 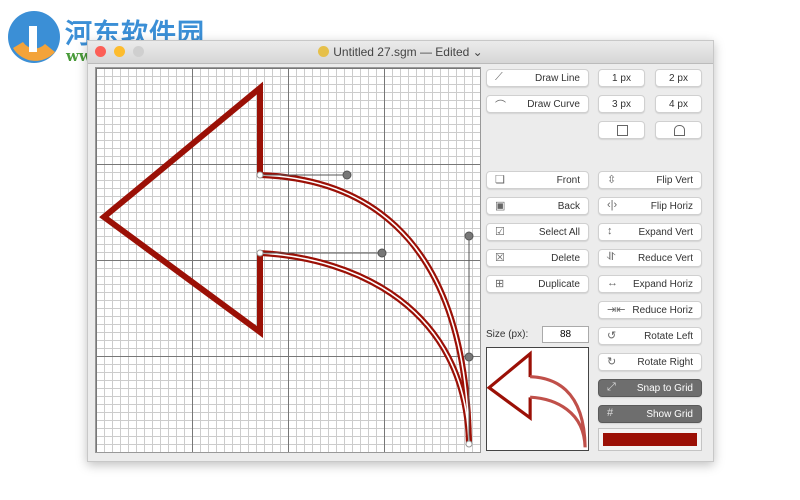 What do you see at coordinates (611, 257) in the screenshot?
I see `reduce-vert-icon: ⥯` at bounding box center [611, 257].